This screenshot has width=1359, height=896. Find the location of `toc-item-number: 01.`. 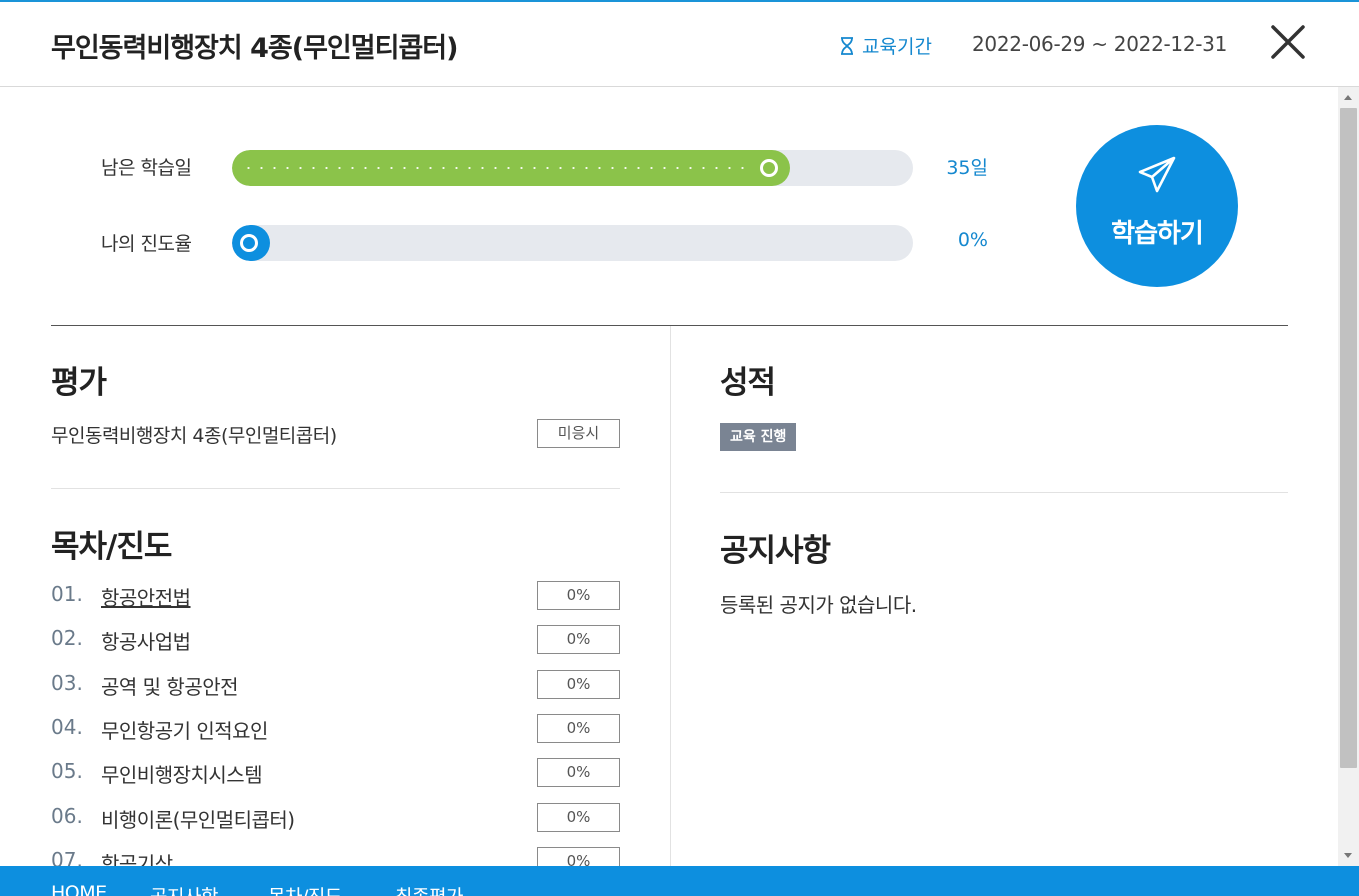

toc-item-number: 01. is located at coordinates (67, 594).